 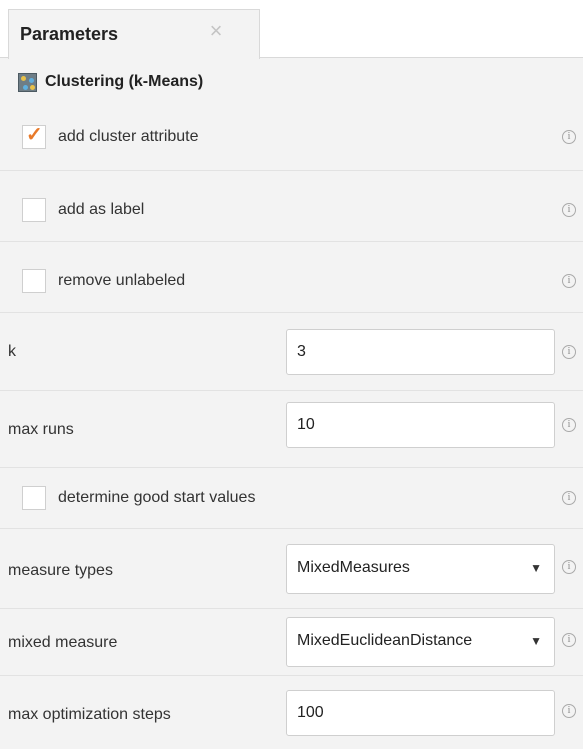 I want to click on param-row-mixed-measure: mixed measure MixedEuclideanDistance ▼ i, so click(x=291, y=642).